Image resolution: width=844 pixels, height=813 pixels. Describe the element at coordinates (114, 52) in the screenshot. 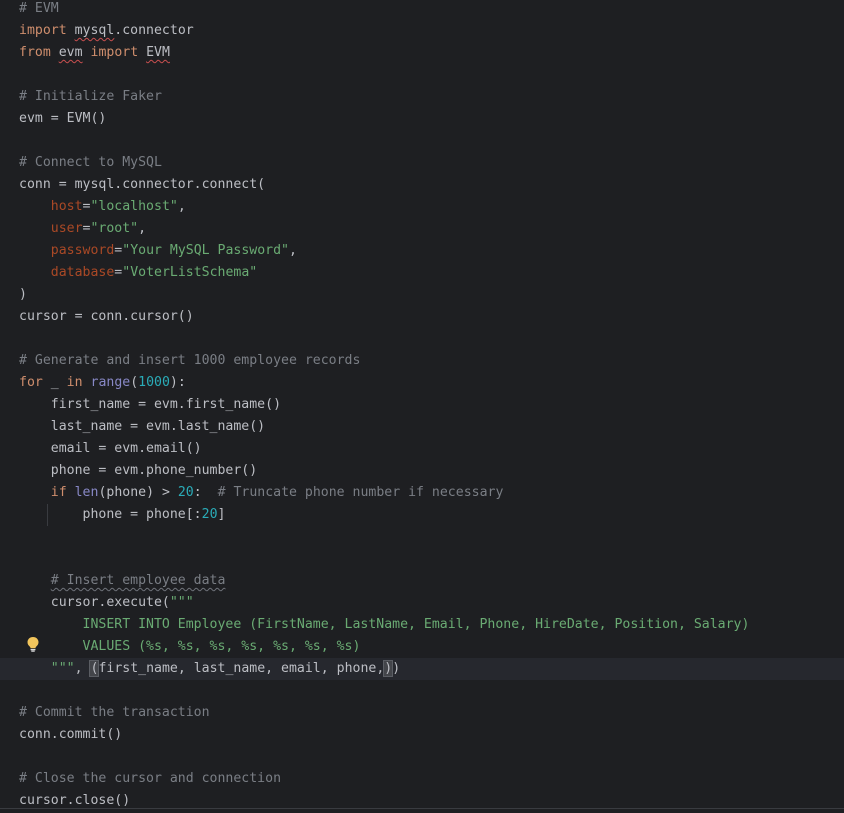

I see `code-token: import` at that location.